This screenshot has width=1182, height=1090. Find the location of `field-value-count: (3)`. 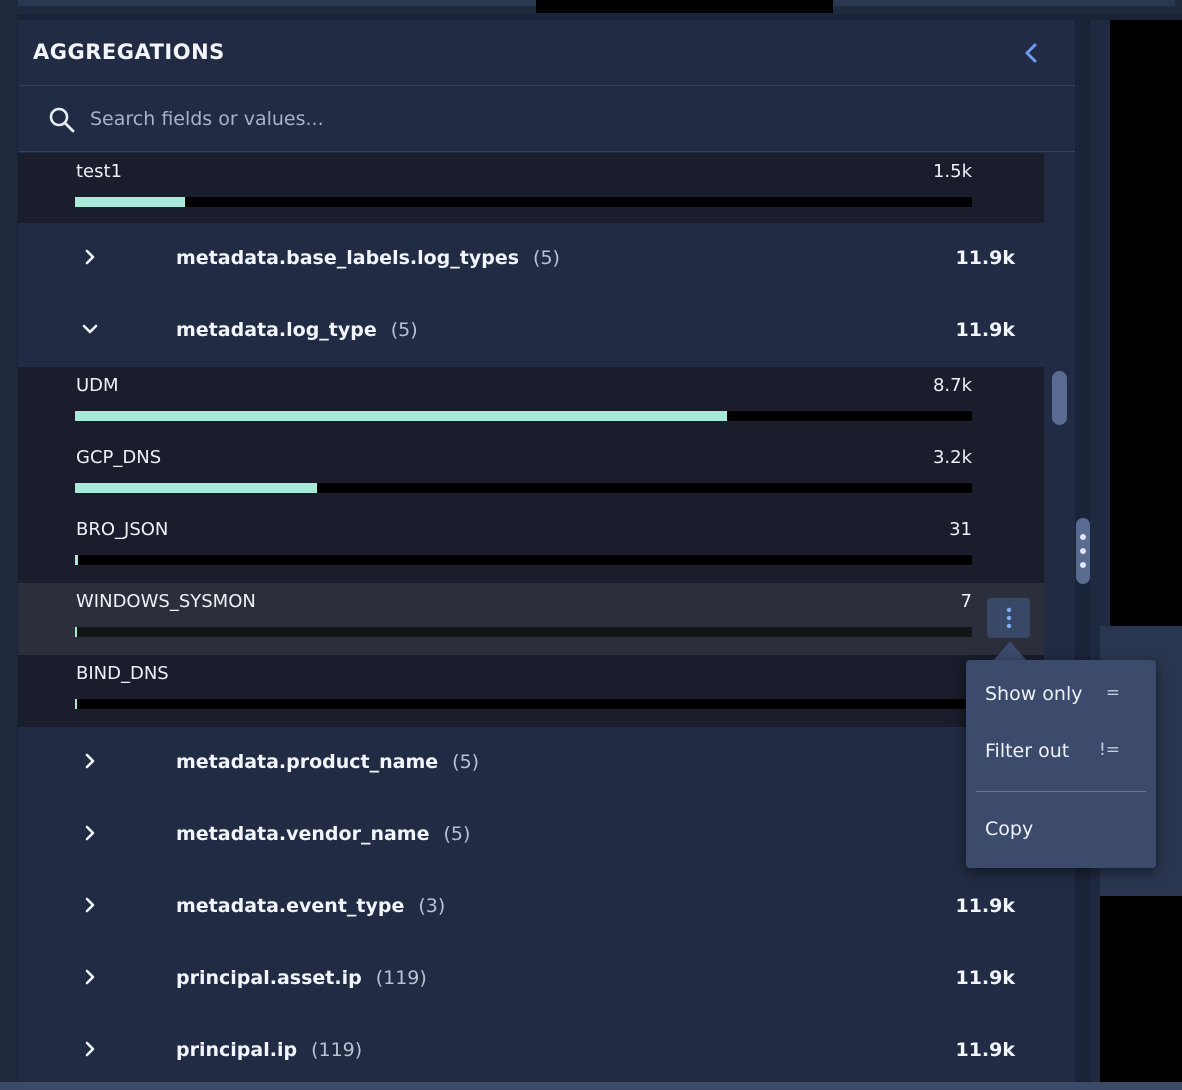

field-value-count: (3) is located at coordinates (432, 906).